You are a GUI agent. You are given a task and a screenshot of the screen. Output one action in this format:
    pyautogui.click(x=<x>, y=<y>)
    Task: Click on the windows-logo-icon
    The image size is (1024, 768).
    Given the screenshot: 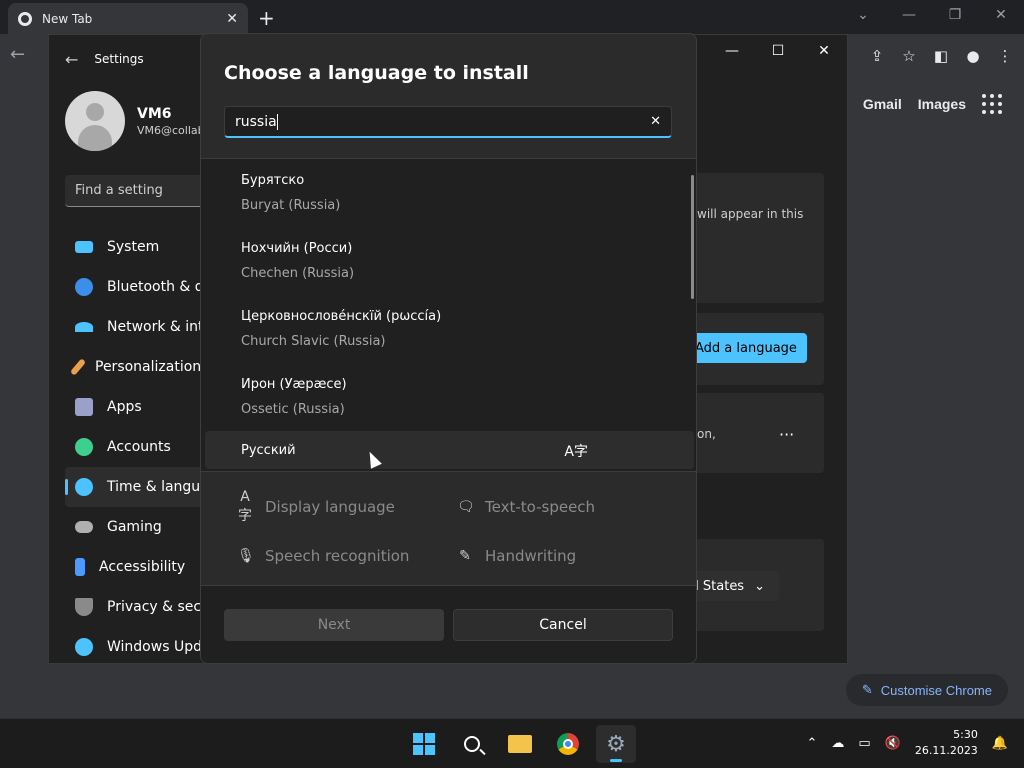 What is the action you would take?
    pyautogui.click(x=424, y=744)
    